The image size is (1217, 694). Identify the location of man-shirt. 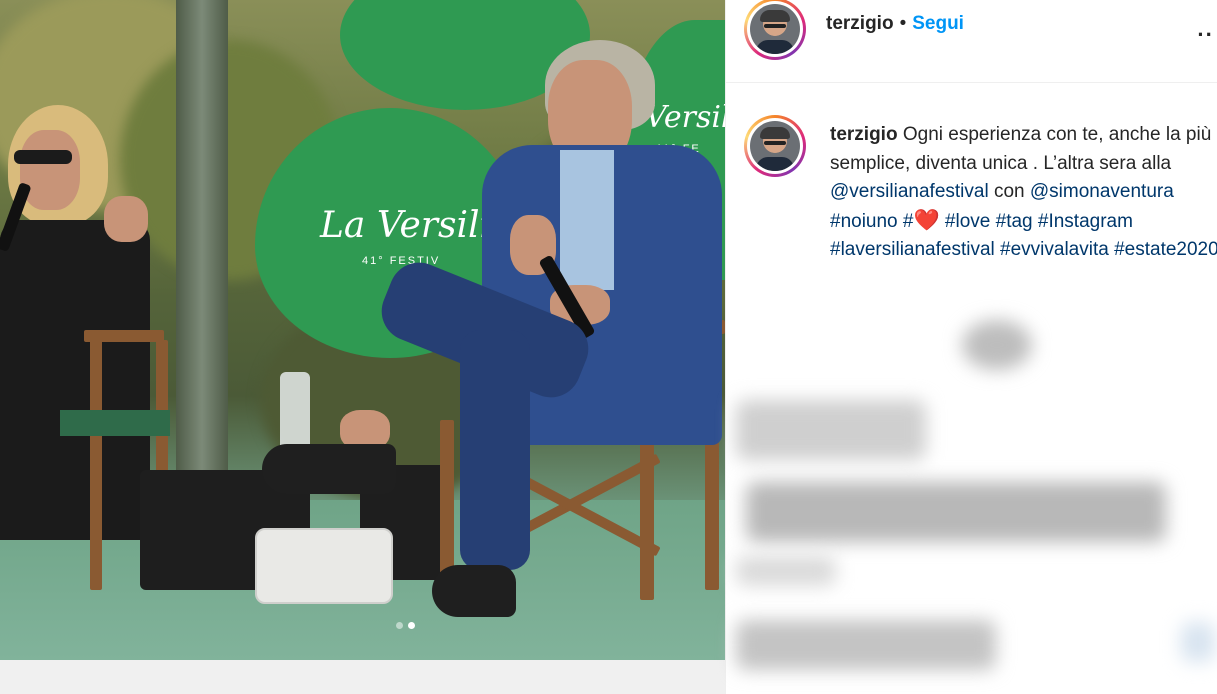
(587, 220).